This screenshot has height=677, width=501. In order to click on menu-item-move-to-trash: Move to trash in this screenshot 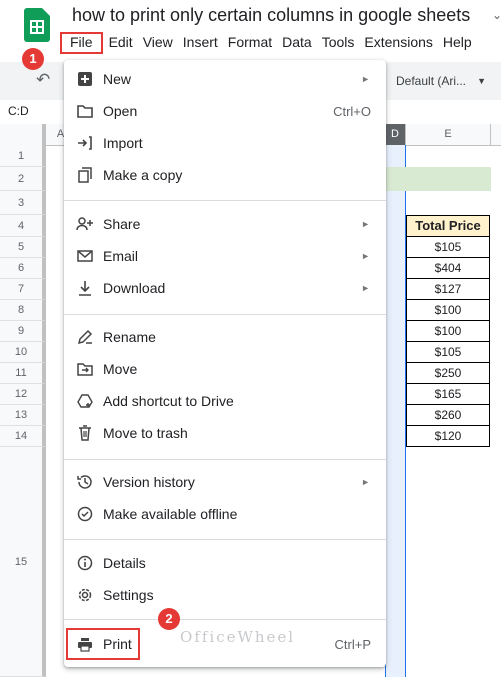, I will do `click(225, 433)`.